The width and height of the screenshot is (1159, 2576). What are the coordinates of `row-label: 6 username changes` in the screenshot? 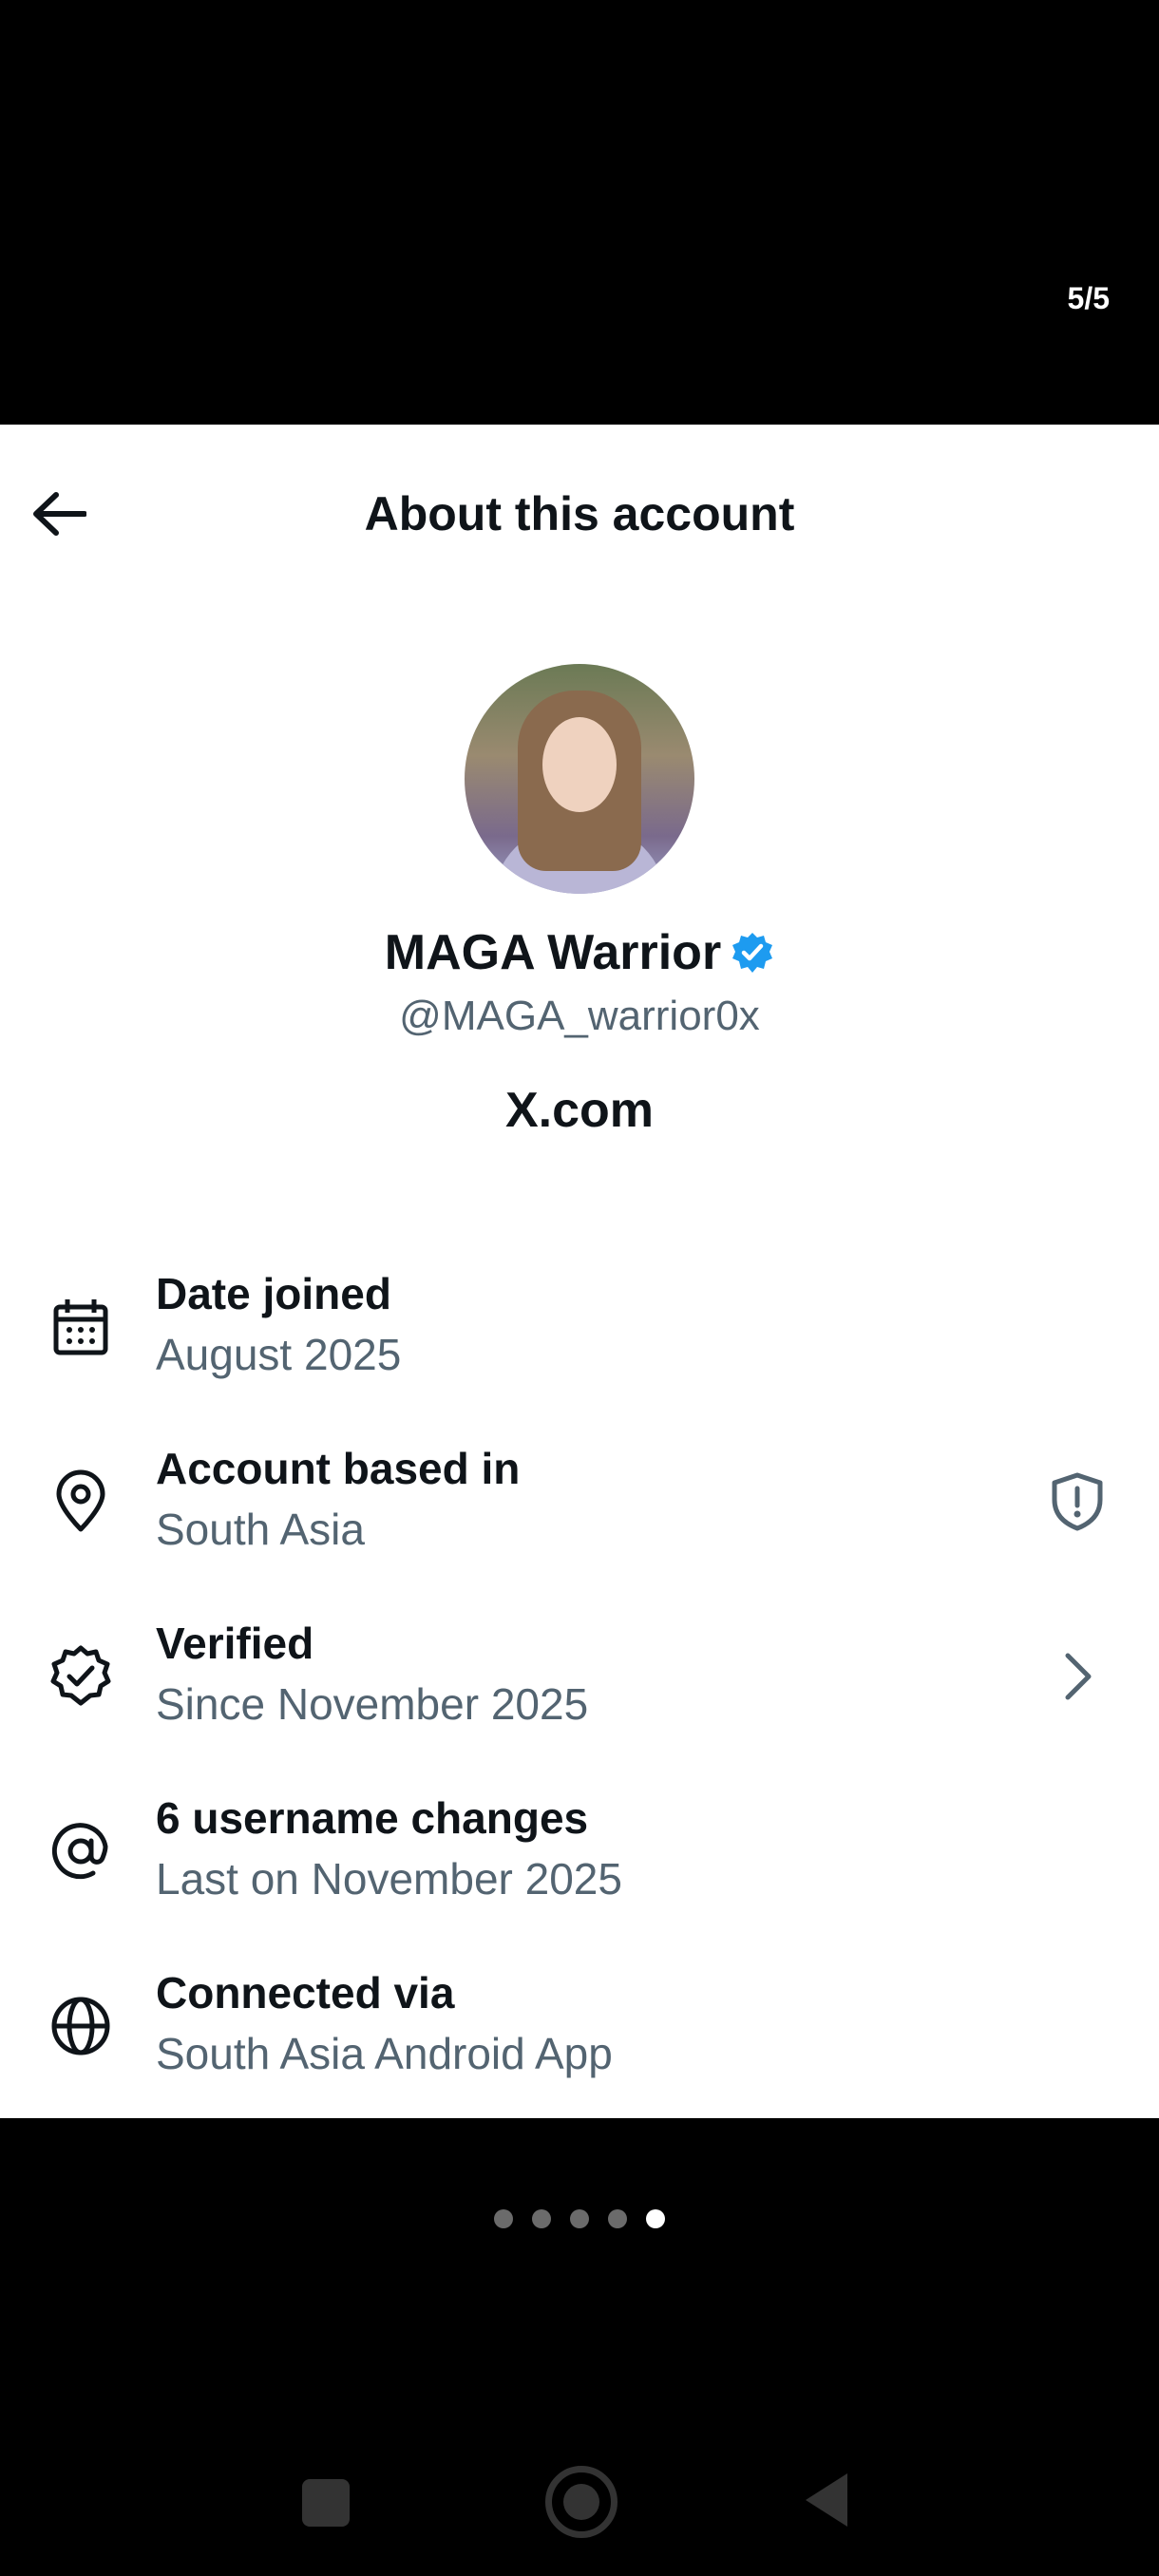 It's located at (372, 1818).